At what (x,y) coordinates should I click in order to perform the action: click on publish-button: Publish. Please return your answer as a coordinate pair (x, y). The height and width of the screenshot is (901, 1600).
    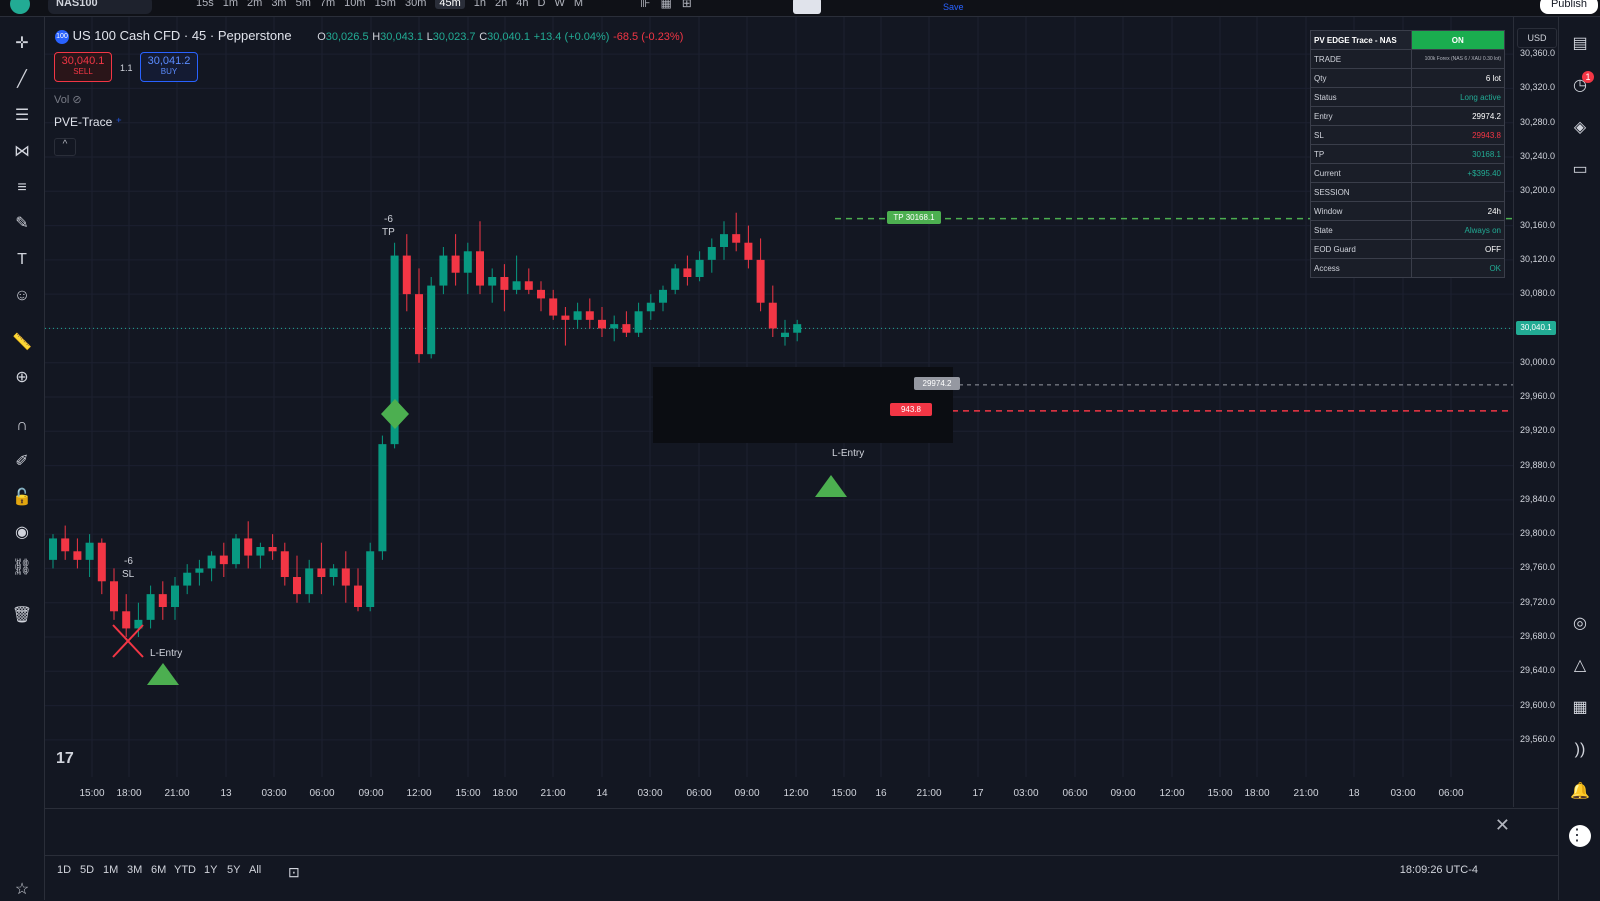
    Looking at the image, I should click on (1569, 7).